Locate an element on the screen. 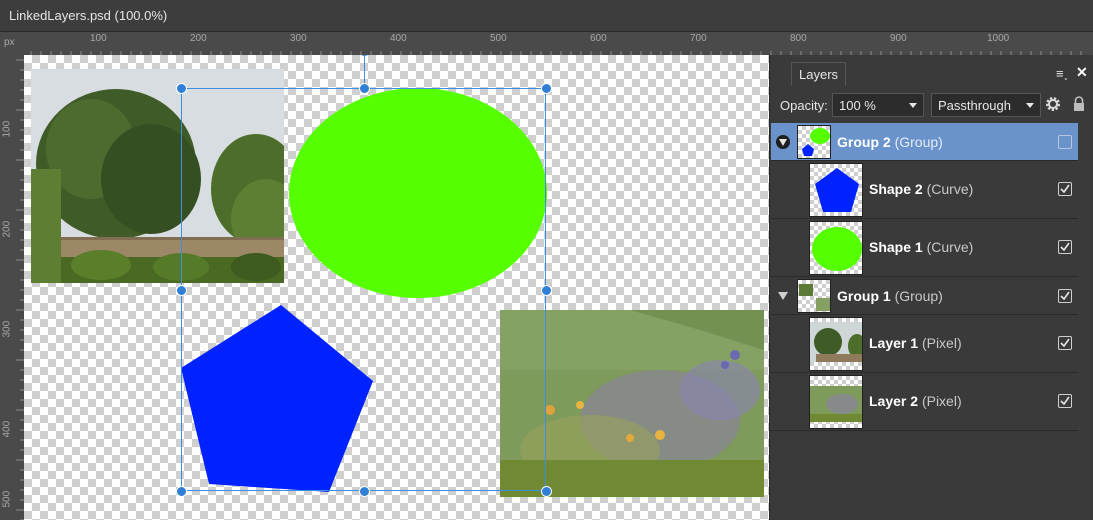  layer-row-shape-2: Shape 2 (Curve) is located at coordinates (924, 190).